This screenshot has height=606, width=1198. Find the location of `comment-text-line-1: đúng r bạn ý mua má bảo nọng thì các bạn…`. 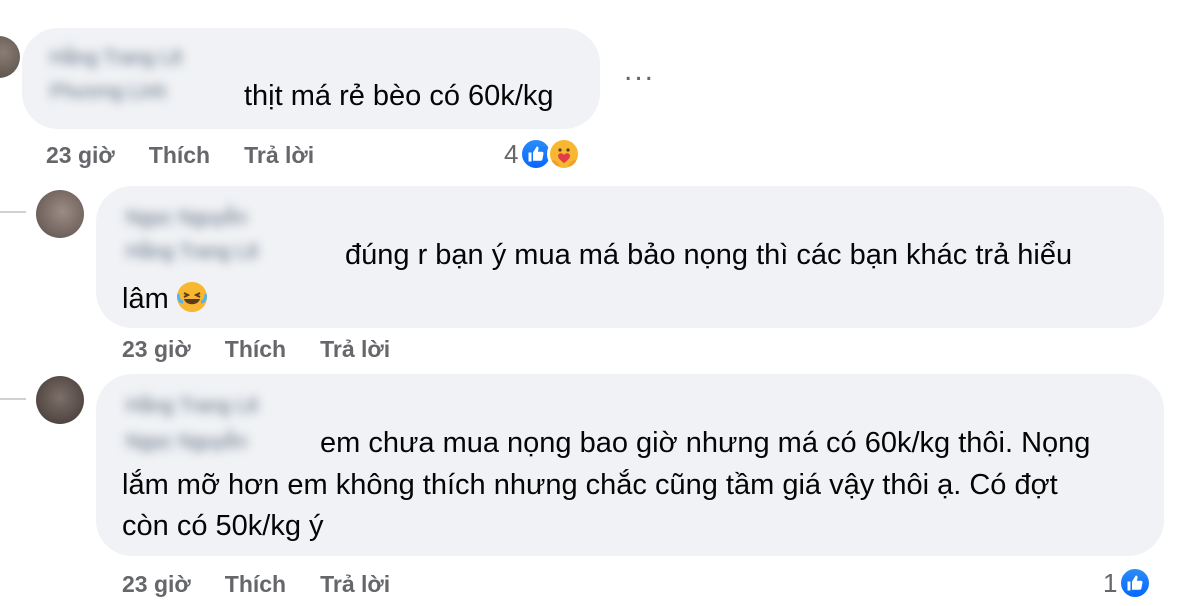

comment-text-line-1: đúng r bạn ý mua má bảo nọng thì các bạn… is located at coordinates (709, 255).